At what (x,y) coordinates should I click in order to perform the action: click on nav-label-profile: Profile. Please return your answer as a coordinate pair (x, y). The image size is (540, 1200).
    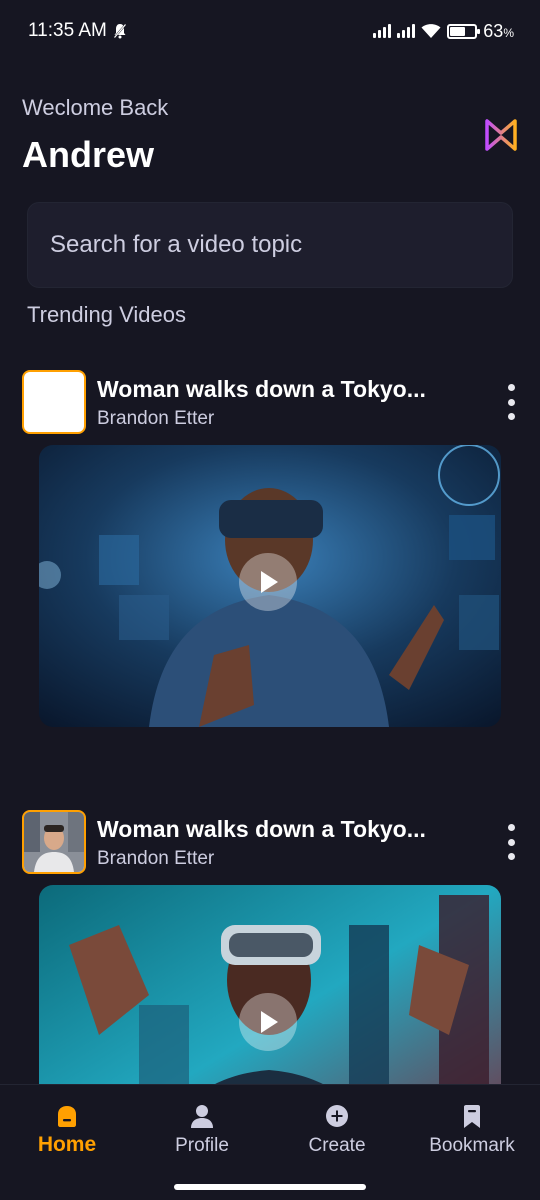
    Looking at the image, I should click on (202, 1145).